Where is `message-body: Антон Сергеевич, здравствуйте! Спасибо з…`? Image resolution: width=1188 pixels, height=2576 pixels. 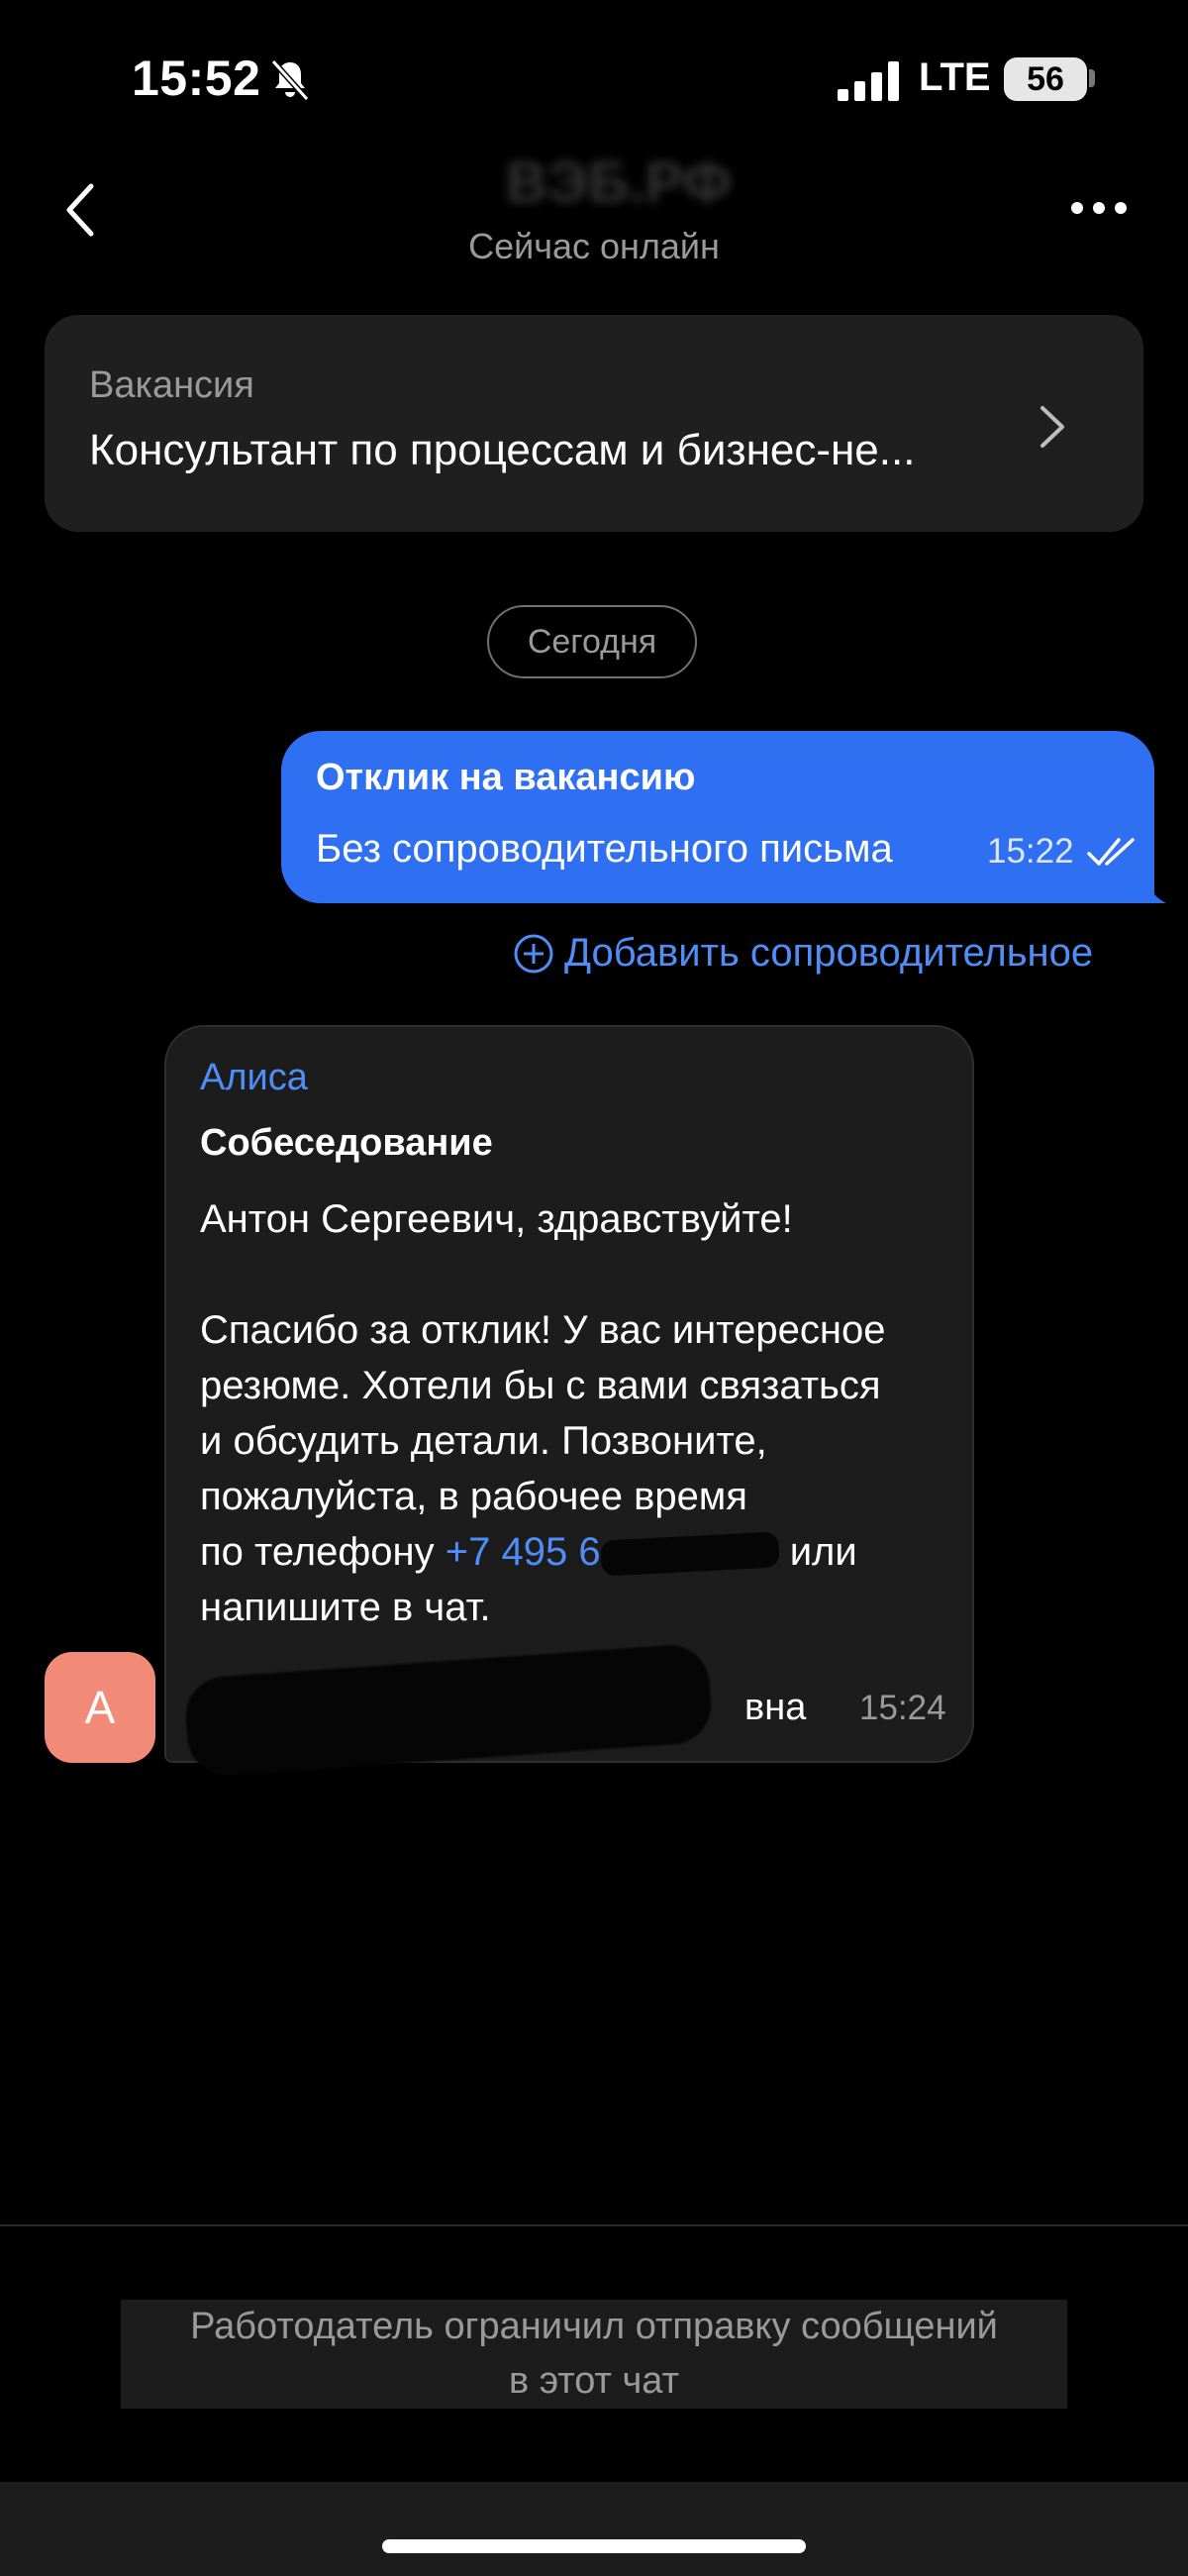
message-body: Антон Сергеевич, здравствуйте! Спасибо з… is located at coordinates (576, 1413).